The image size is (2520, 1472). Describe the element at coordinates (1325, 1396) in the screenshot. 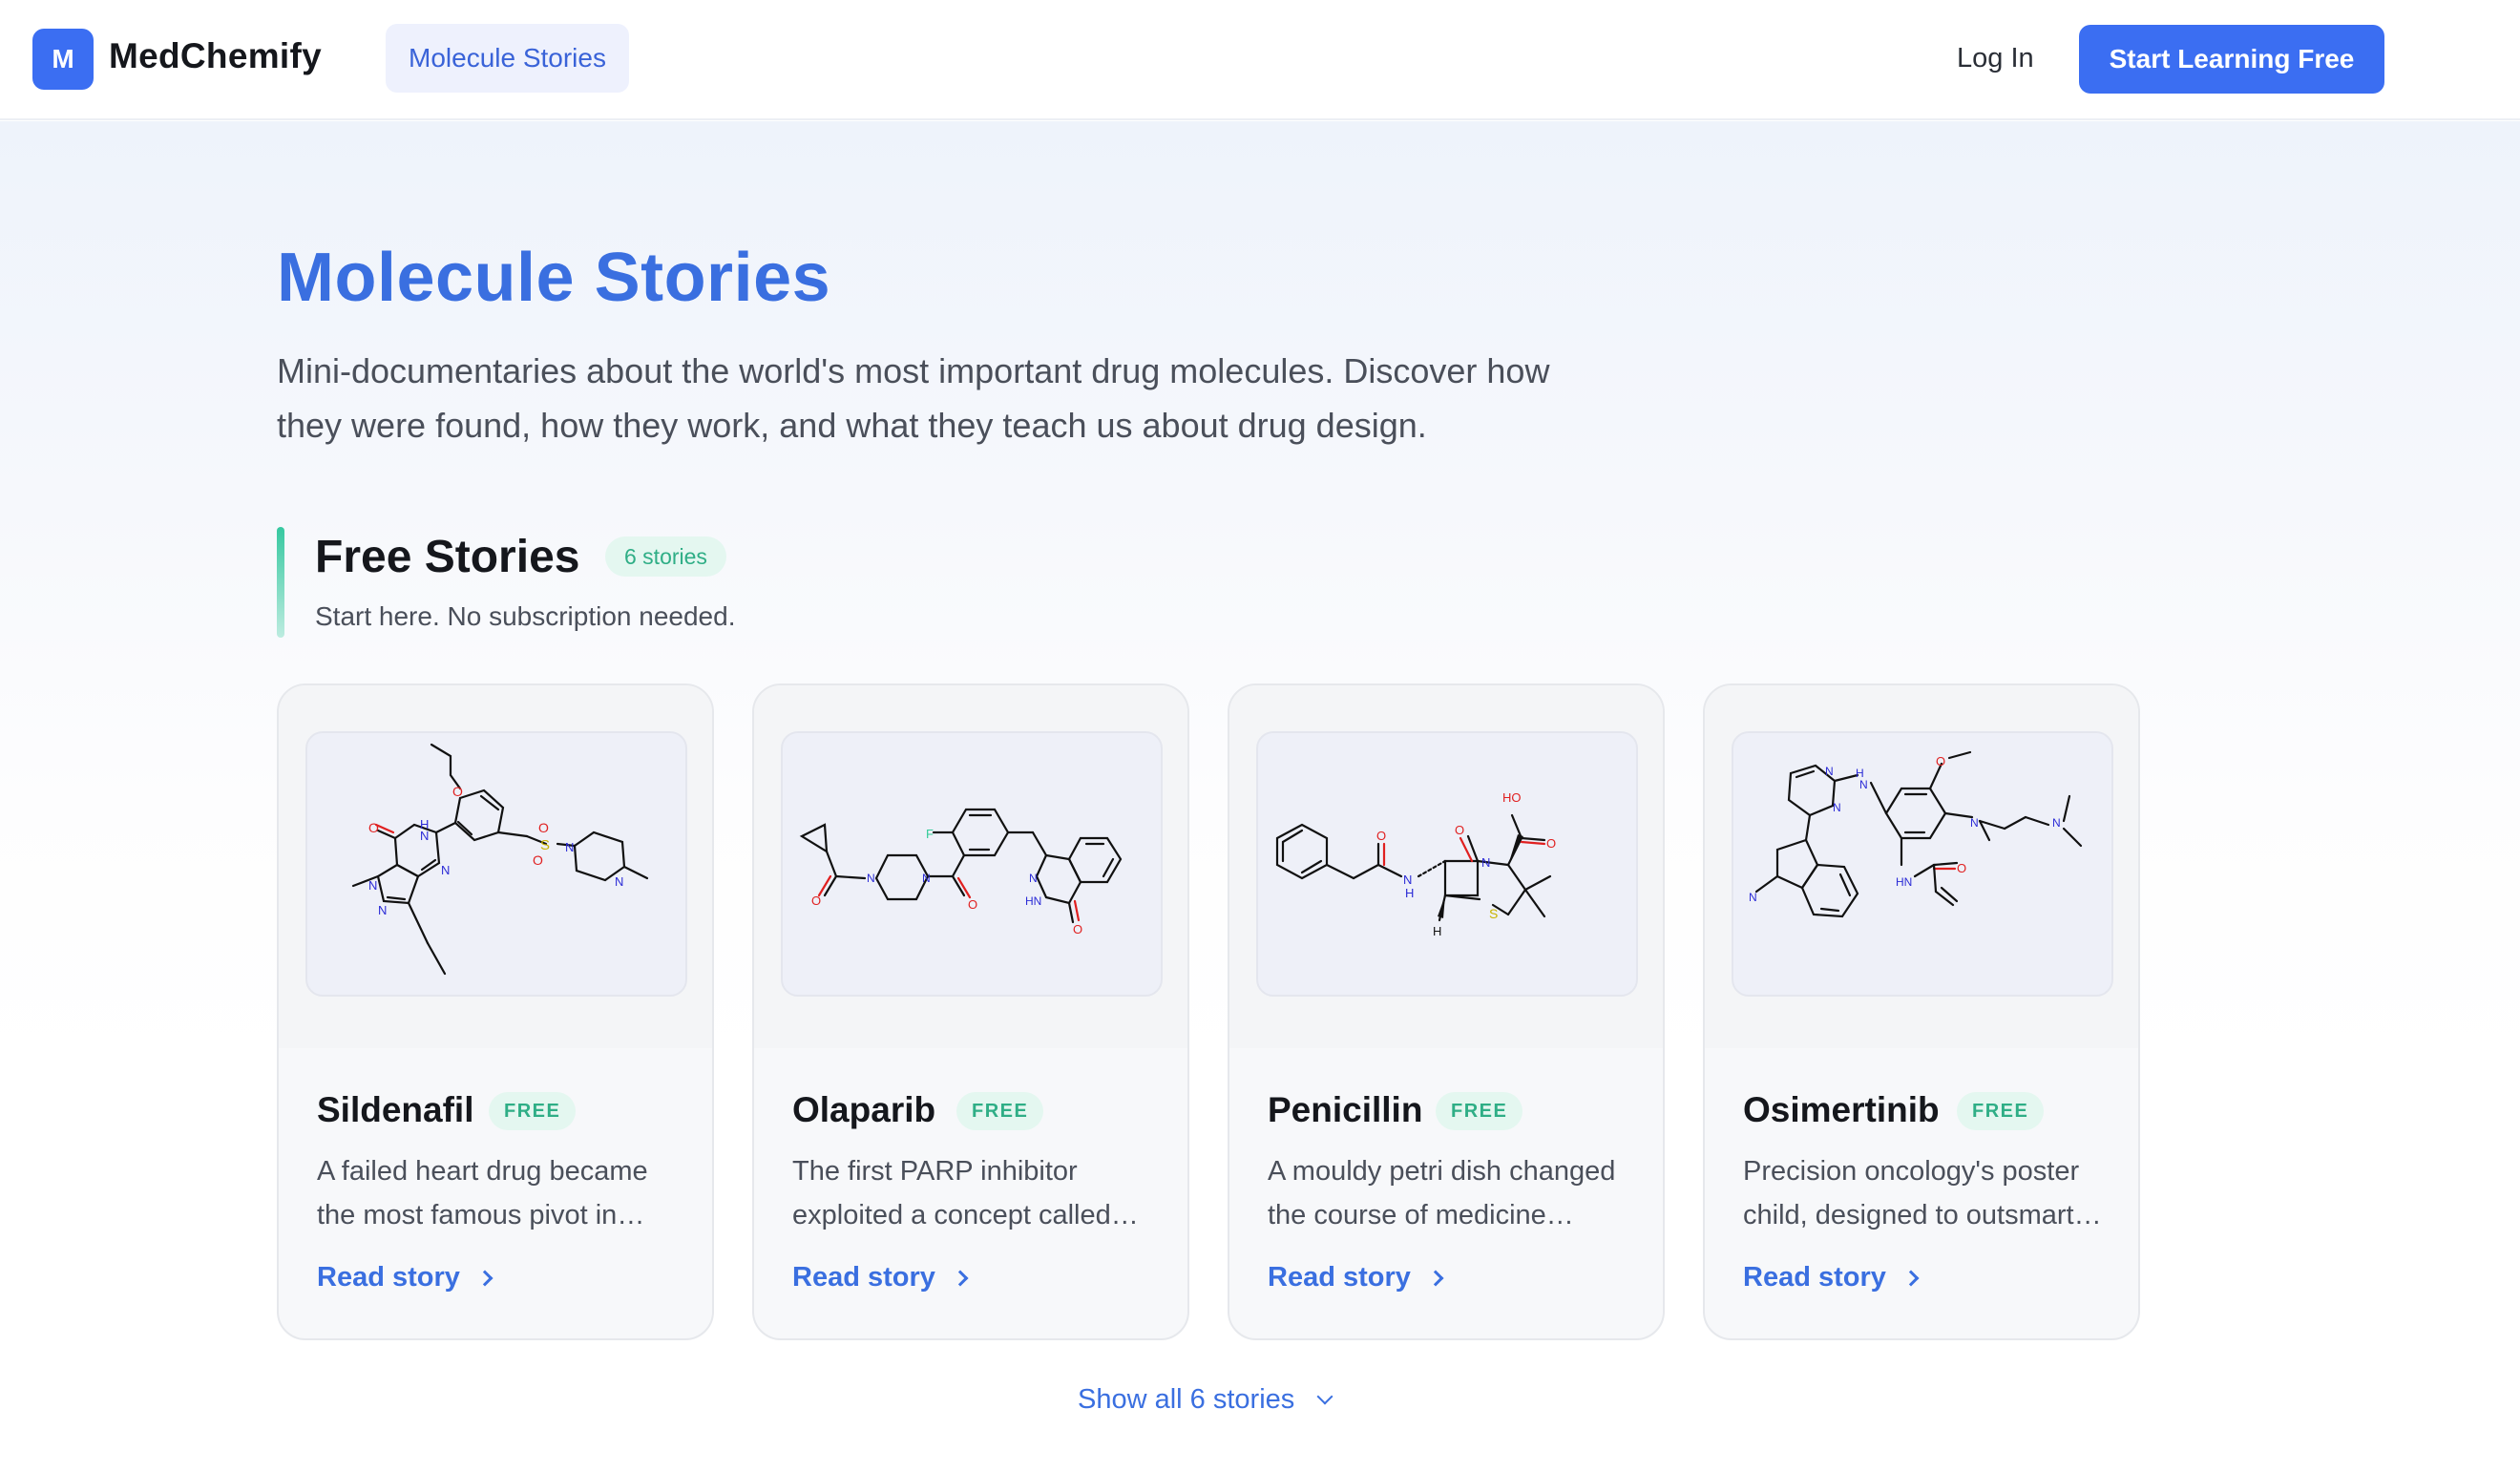

I see `chevron-down-icon` at that location.